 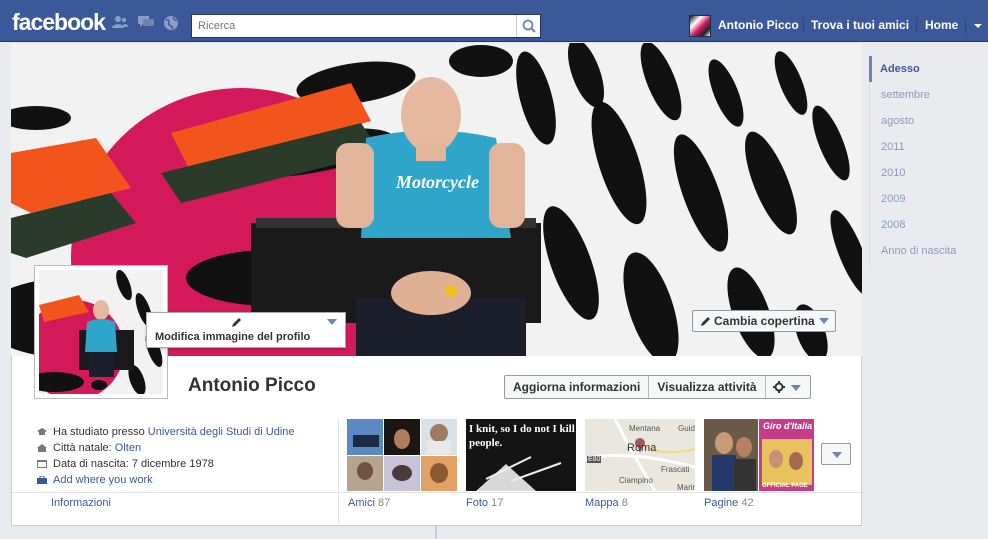 What do you see at coordinates (645, 428) in the screenshot?
I see `map-place: Mentana` at bounding box center [645, 428].